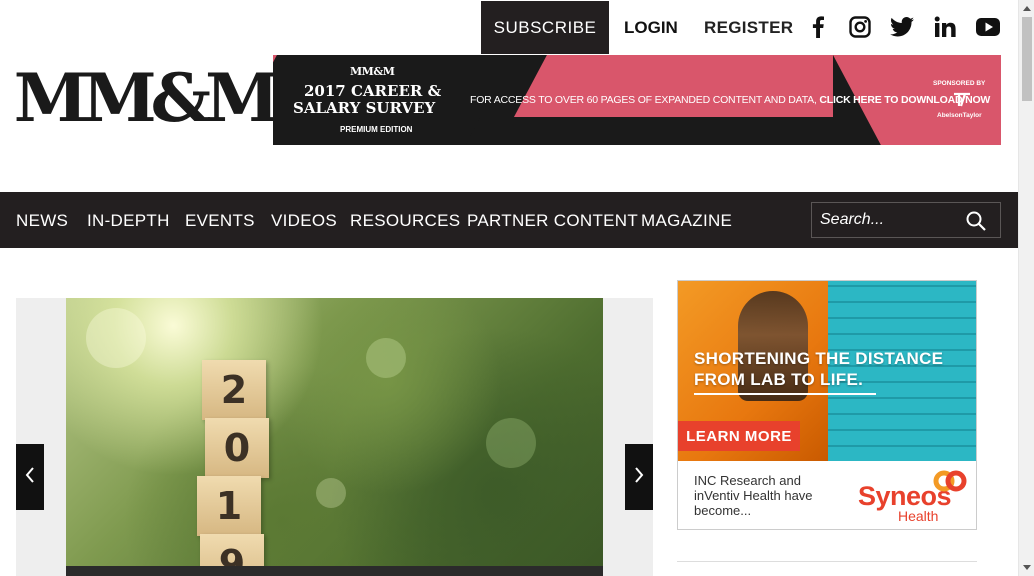 This screenshot has width=1034, height=576. I want to click on nav-item-videos: VIDEOS, so click(304, 221).